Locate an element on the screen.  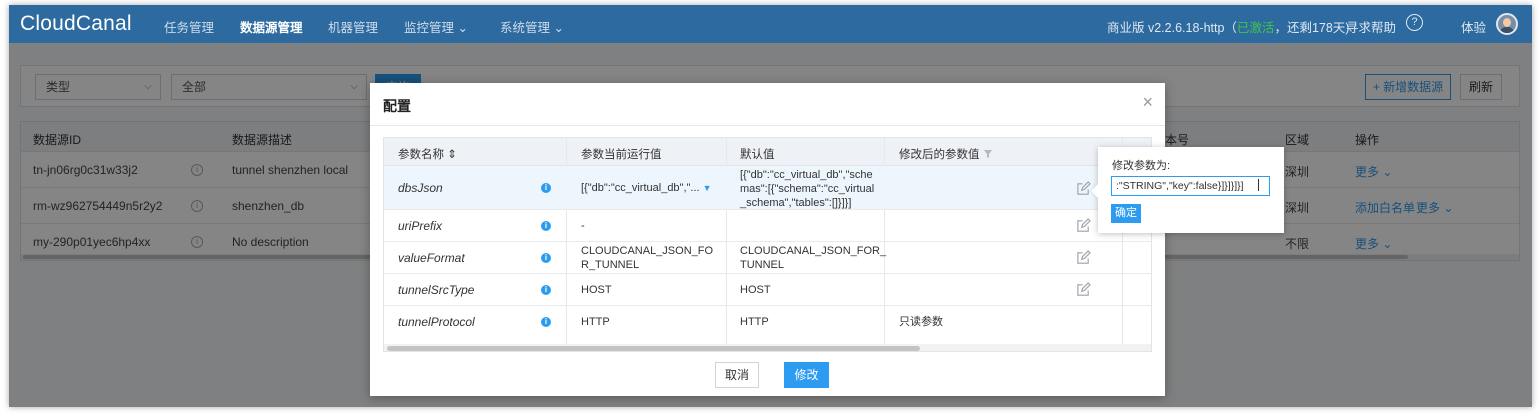
table-row: tunnelSrcType i HOST HOST is located at coordinates (767, 290).